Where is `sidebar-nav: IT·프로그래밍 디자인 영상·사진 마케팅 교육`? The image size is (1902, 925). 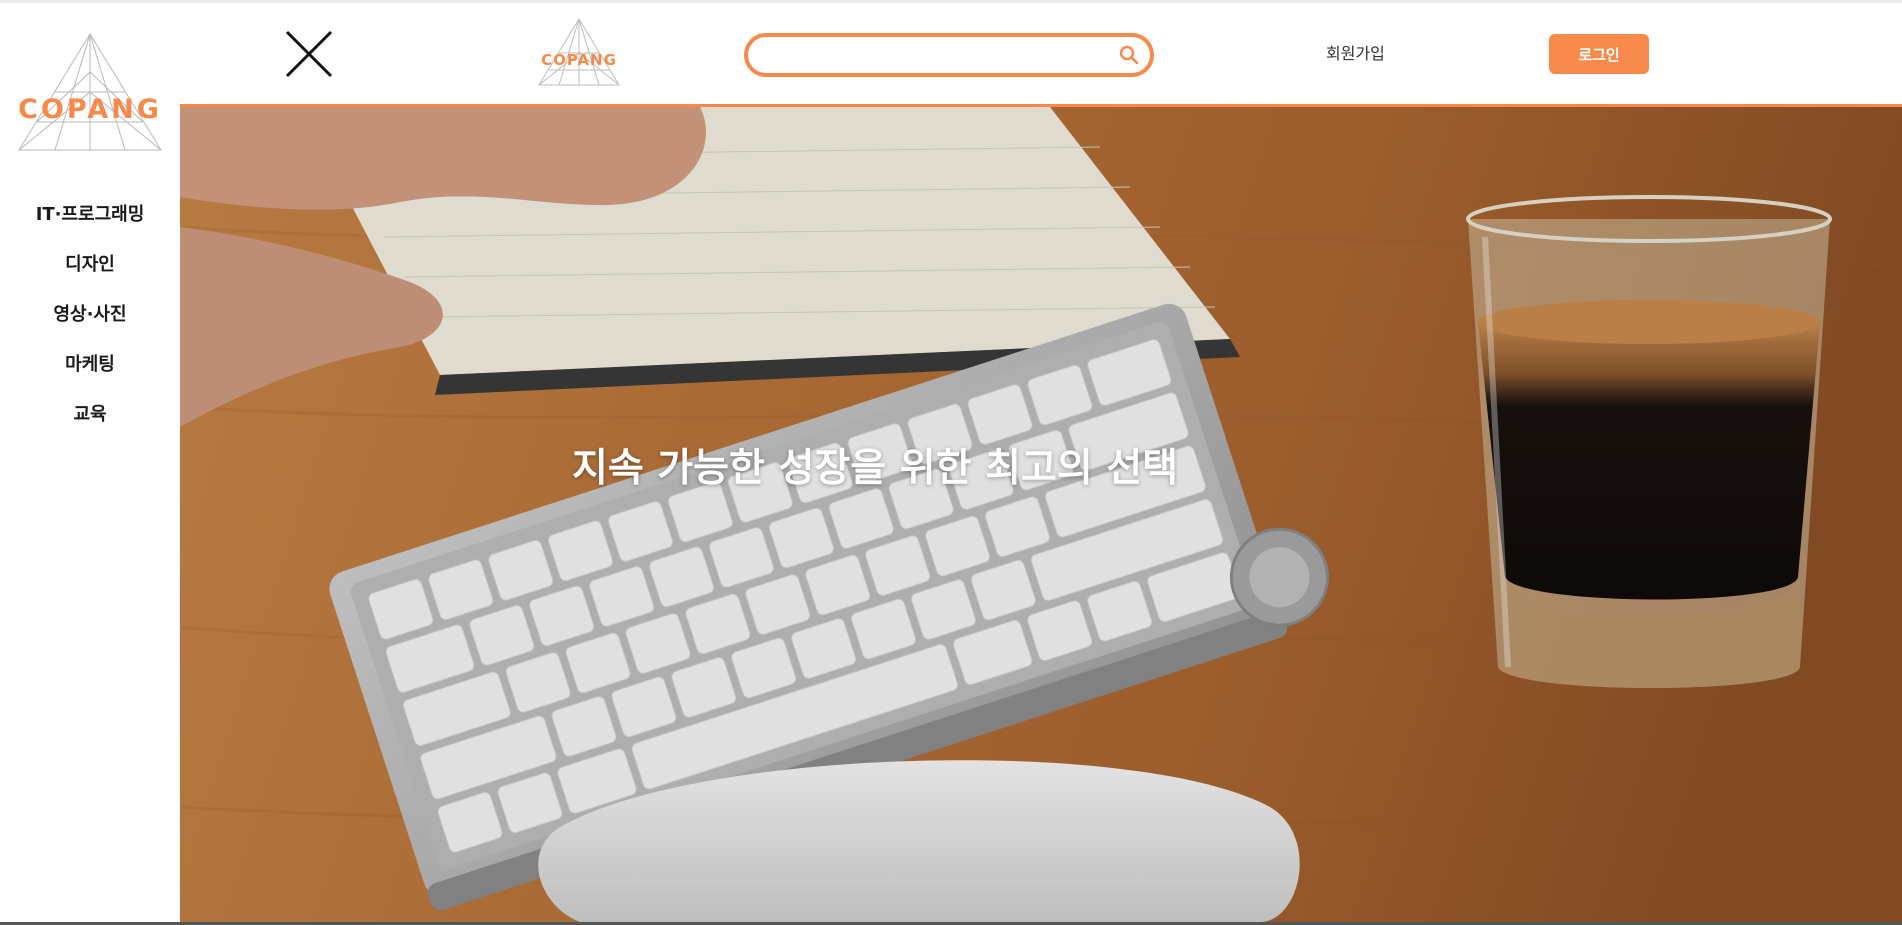
sidebar-nav: IT·프로그래밍 디자인 영상·사진 마케팅 교육 is located at coordinates (90, 320).